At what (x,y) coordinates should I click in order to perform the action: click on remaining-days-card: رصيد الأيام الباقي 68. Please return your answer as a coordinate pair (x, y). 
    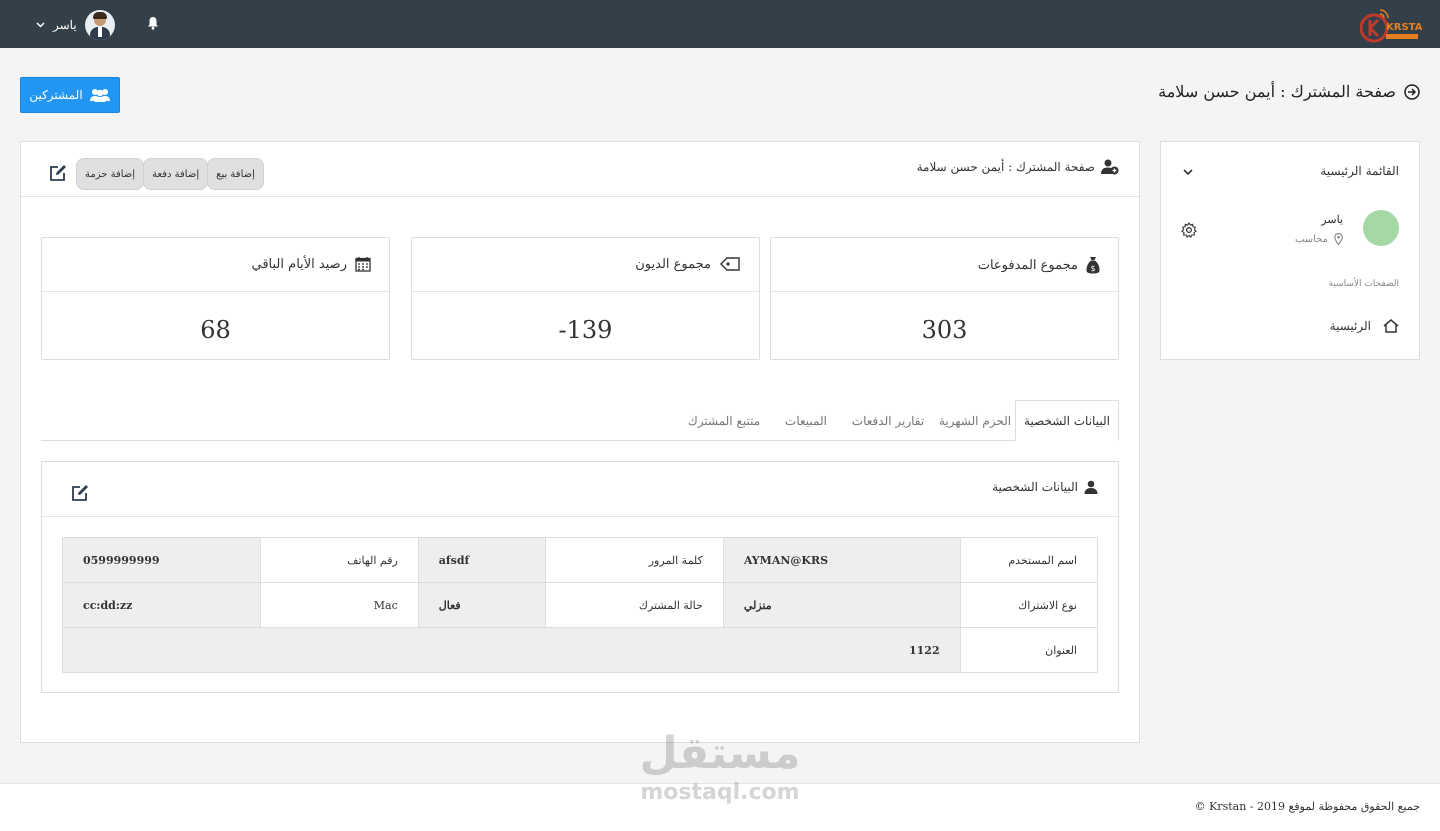
    Looking at the image, I should click on (215, 298).